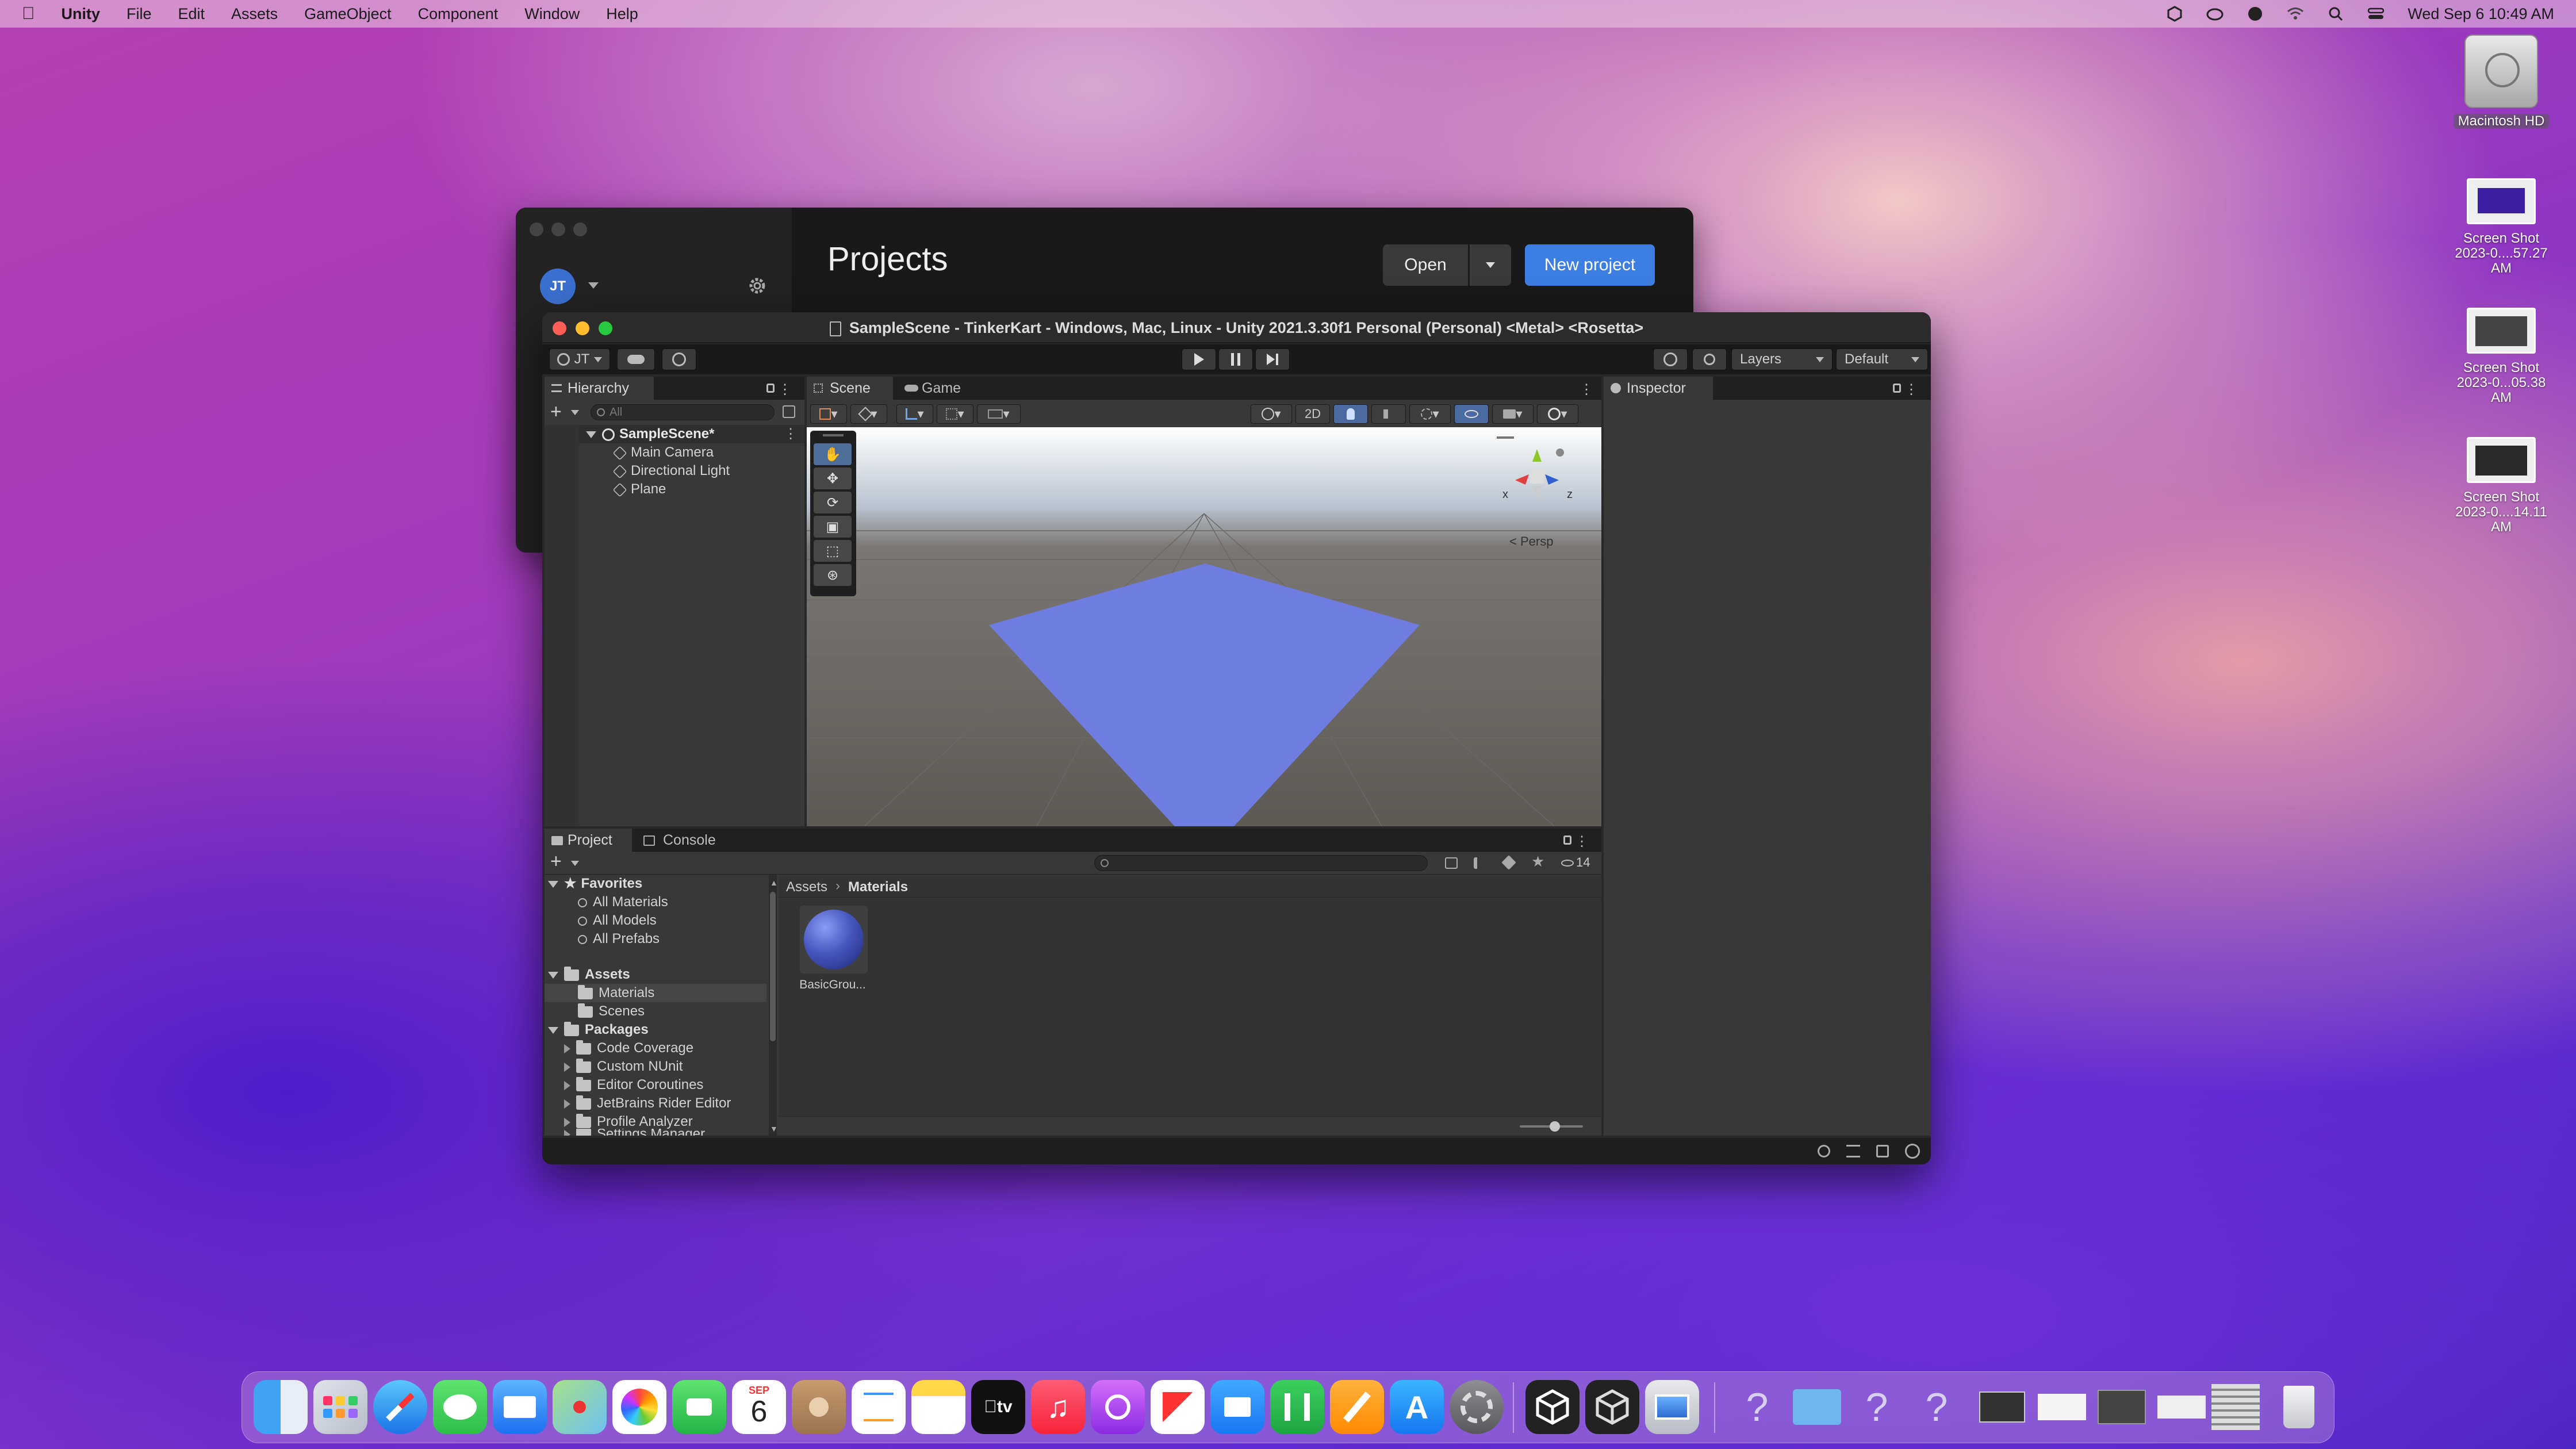 The image size is (2576, 1449). What do you see at coordinates (773, 1005) in the screenshot?
I see `tree-scrollbar: ▲ ▼` at bounding box center [773, 1005].